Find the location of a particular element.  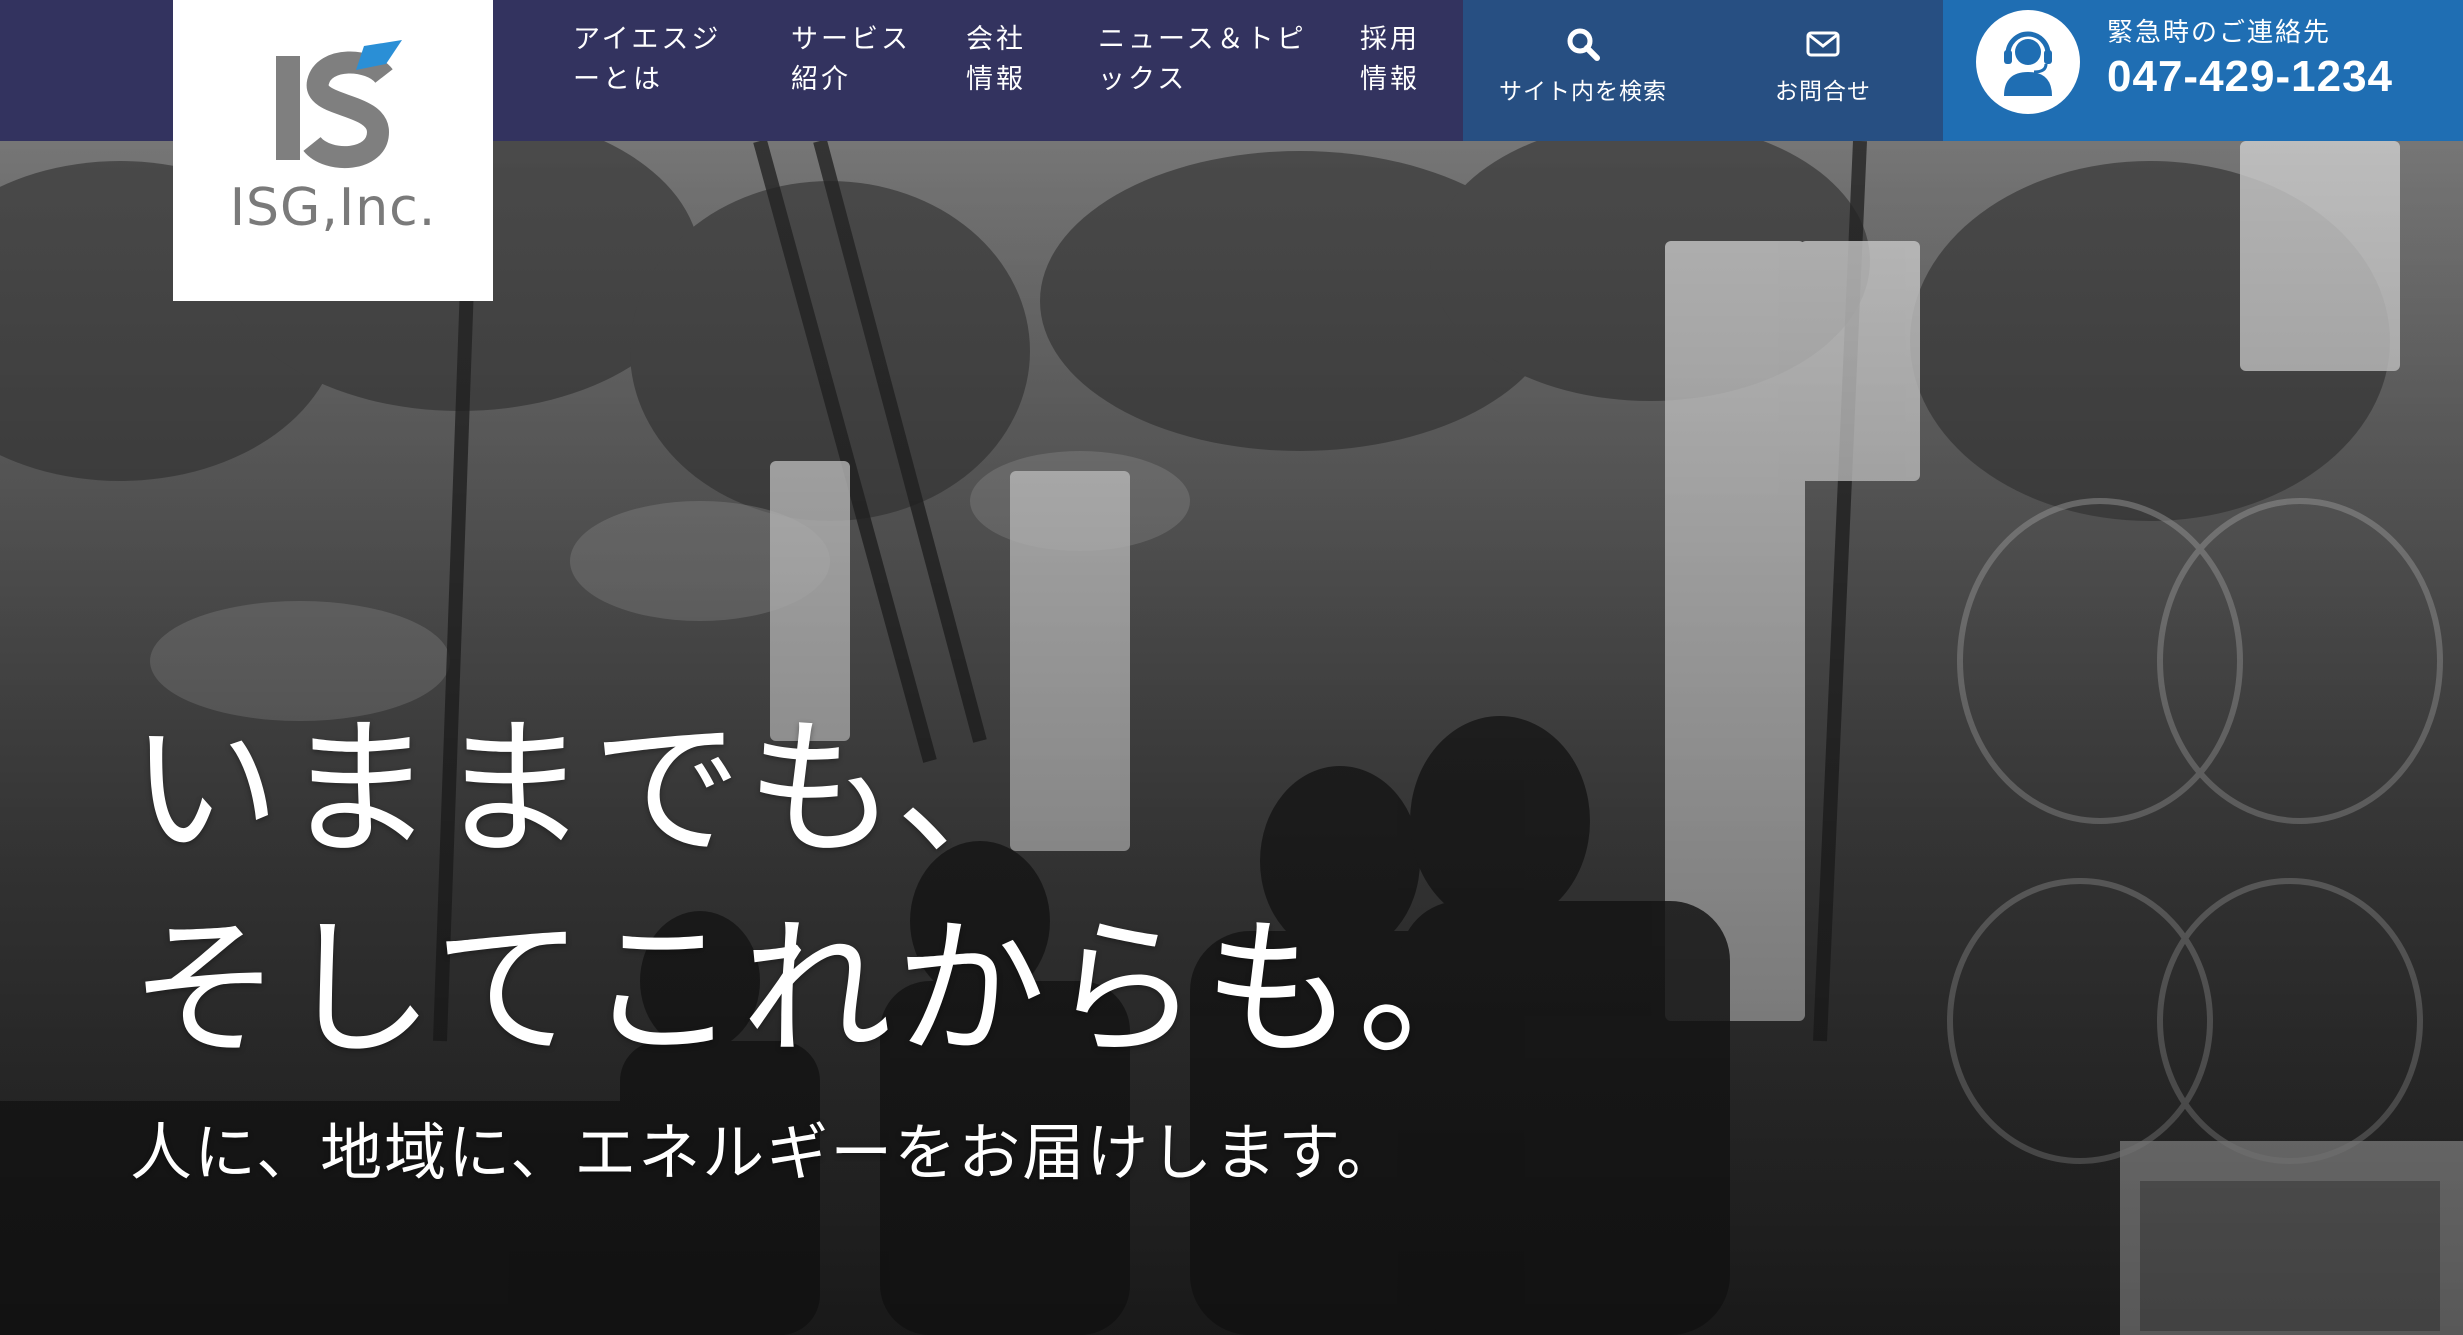

nav-item-label: サービス is located at coordinates (851, 39).